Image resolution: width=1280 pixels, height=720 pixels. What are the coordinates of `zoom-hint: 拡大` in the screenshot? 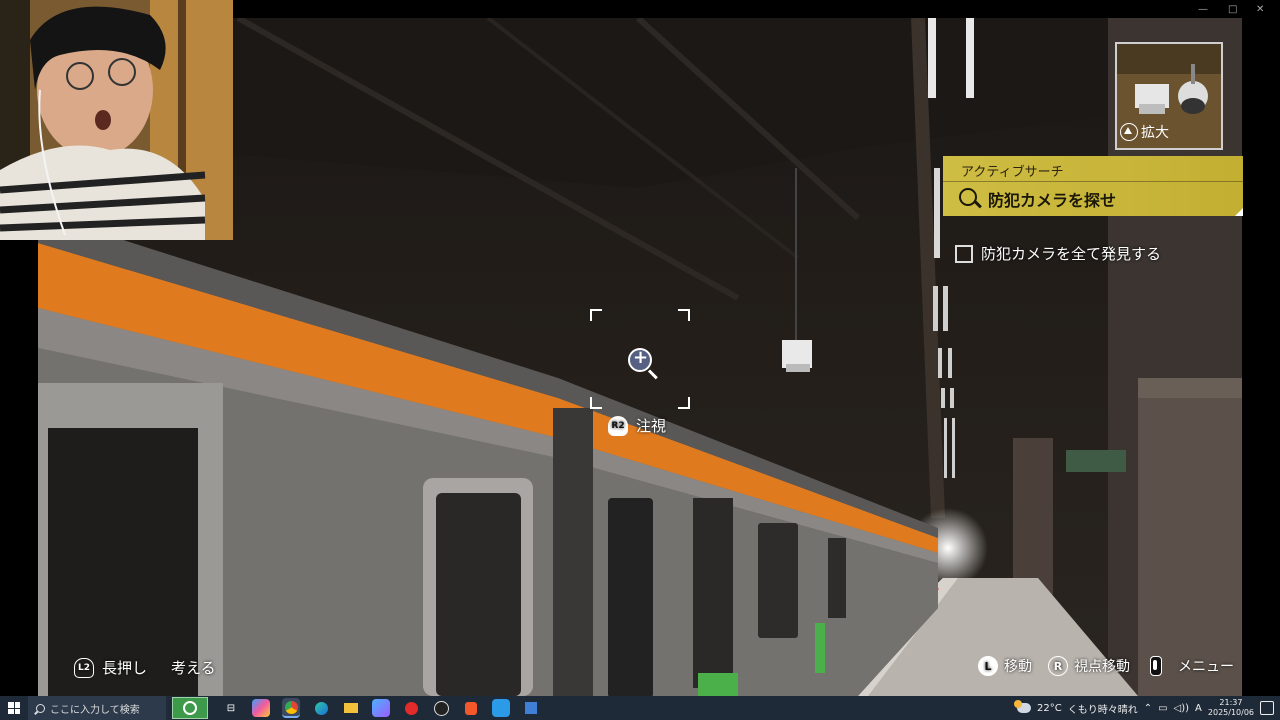 It's located at (1144, 132).